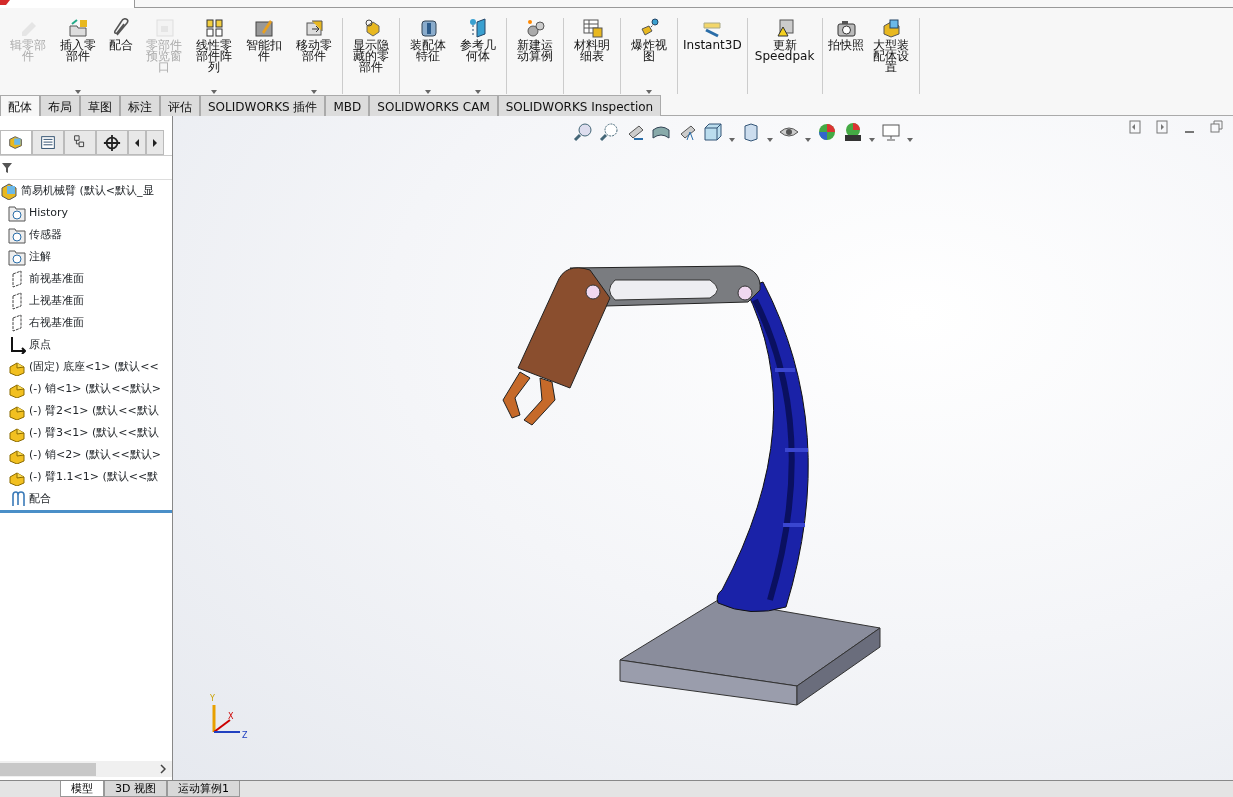 The height and width of the screenshot is (797, 1233). Describe the element at coordinates (87, 191) in the screenshot. I see `tree-item: 简易机械臂 (默认<默认_显` at that location.